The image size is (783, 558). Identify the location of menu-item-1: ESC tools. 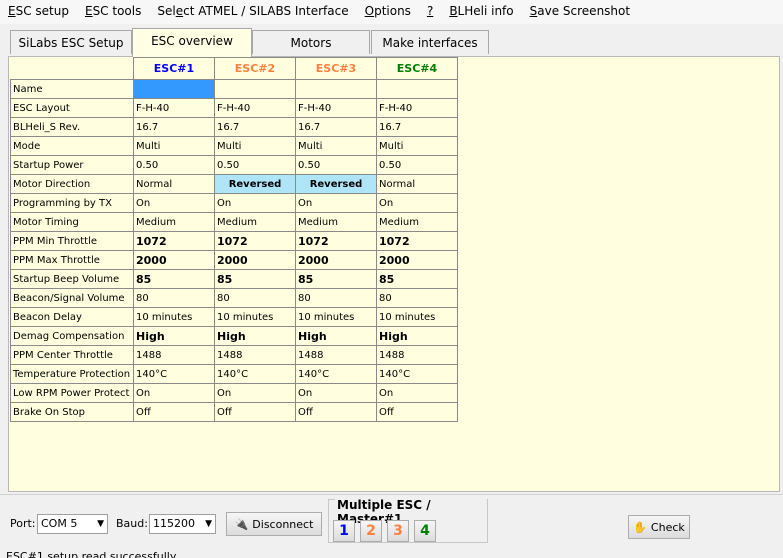
(113, 12).